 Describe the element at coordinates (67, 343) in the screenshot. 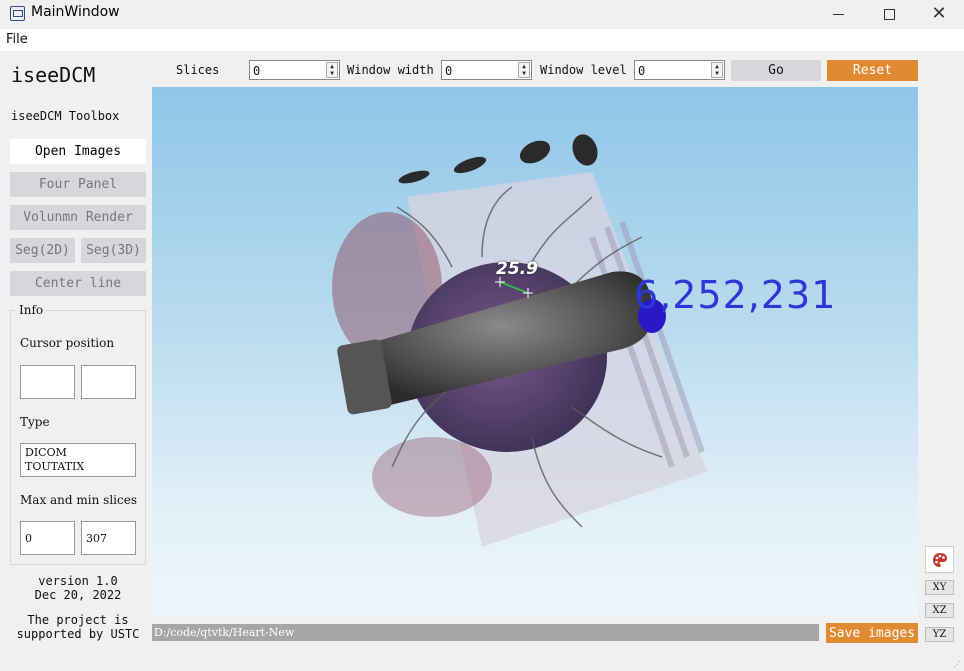

I see `cursor-position-label: Cursor position` at that location.